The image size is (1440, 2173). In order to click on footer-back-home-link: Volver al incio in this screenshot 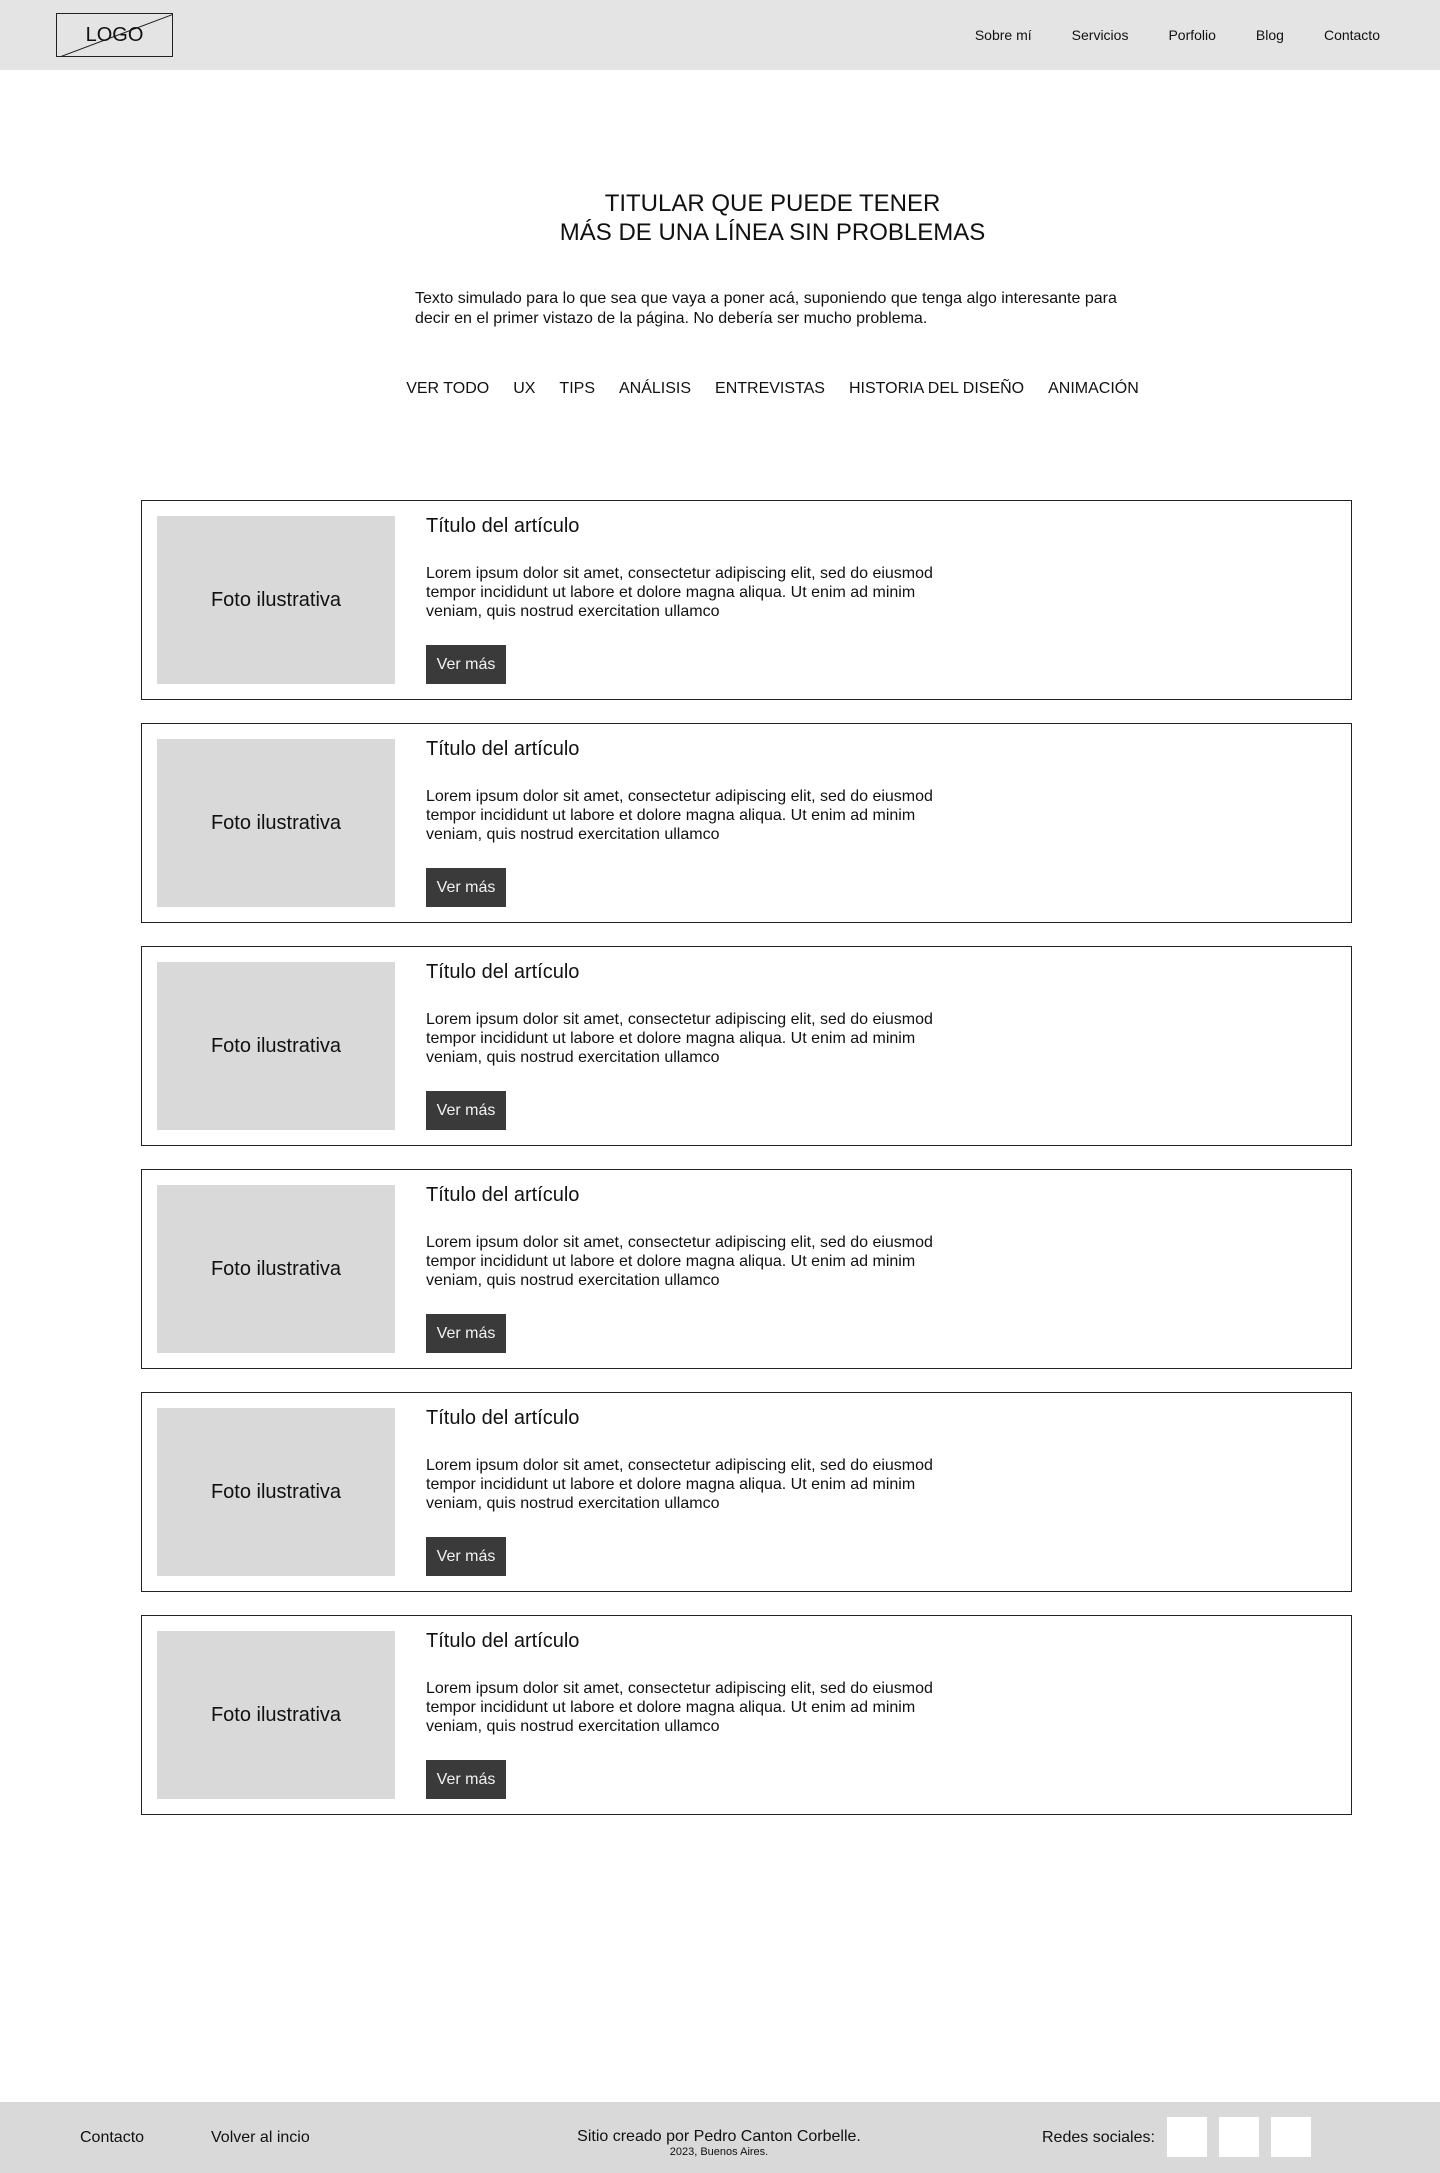, I will do `click(260, 2137)`.